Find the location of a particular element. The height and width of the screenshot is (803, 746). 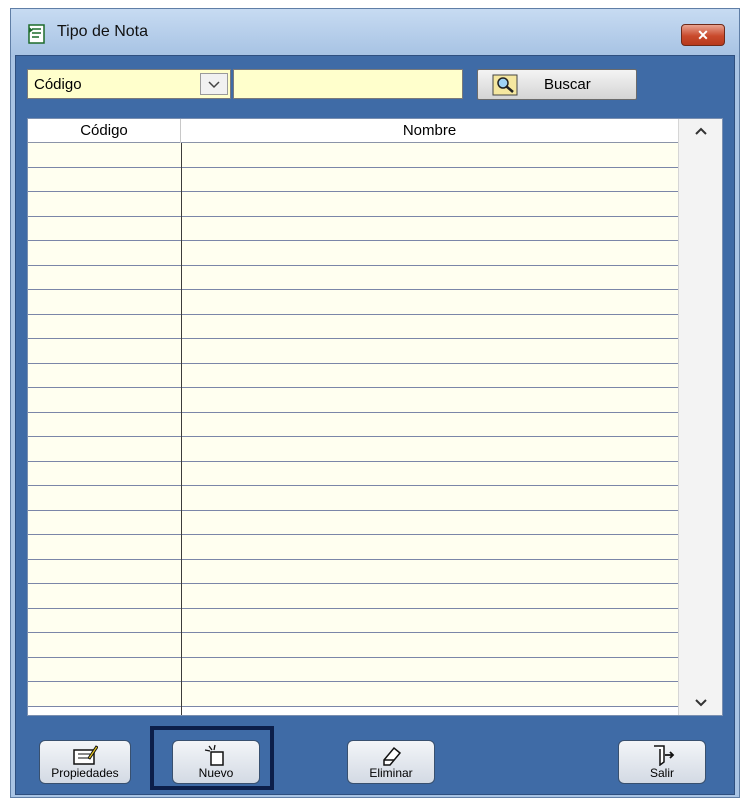

vertical-scrollbar is located at coordinates (700, 417).